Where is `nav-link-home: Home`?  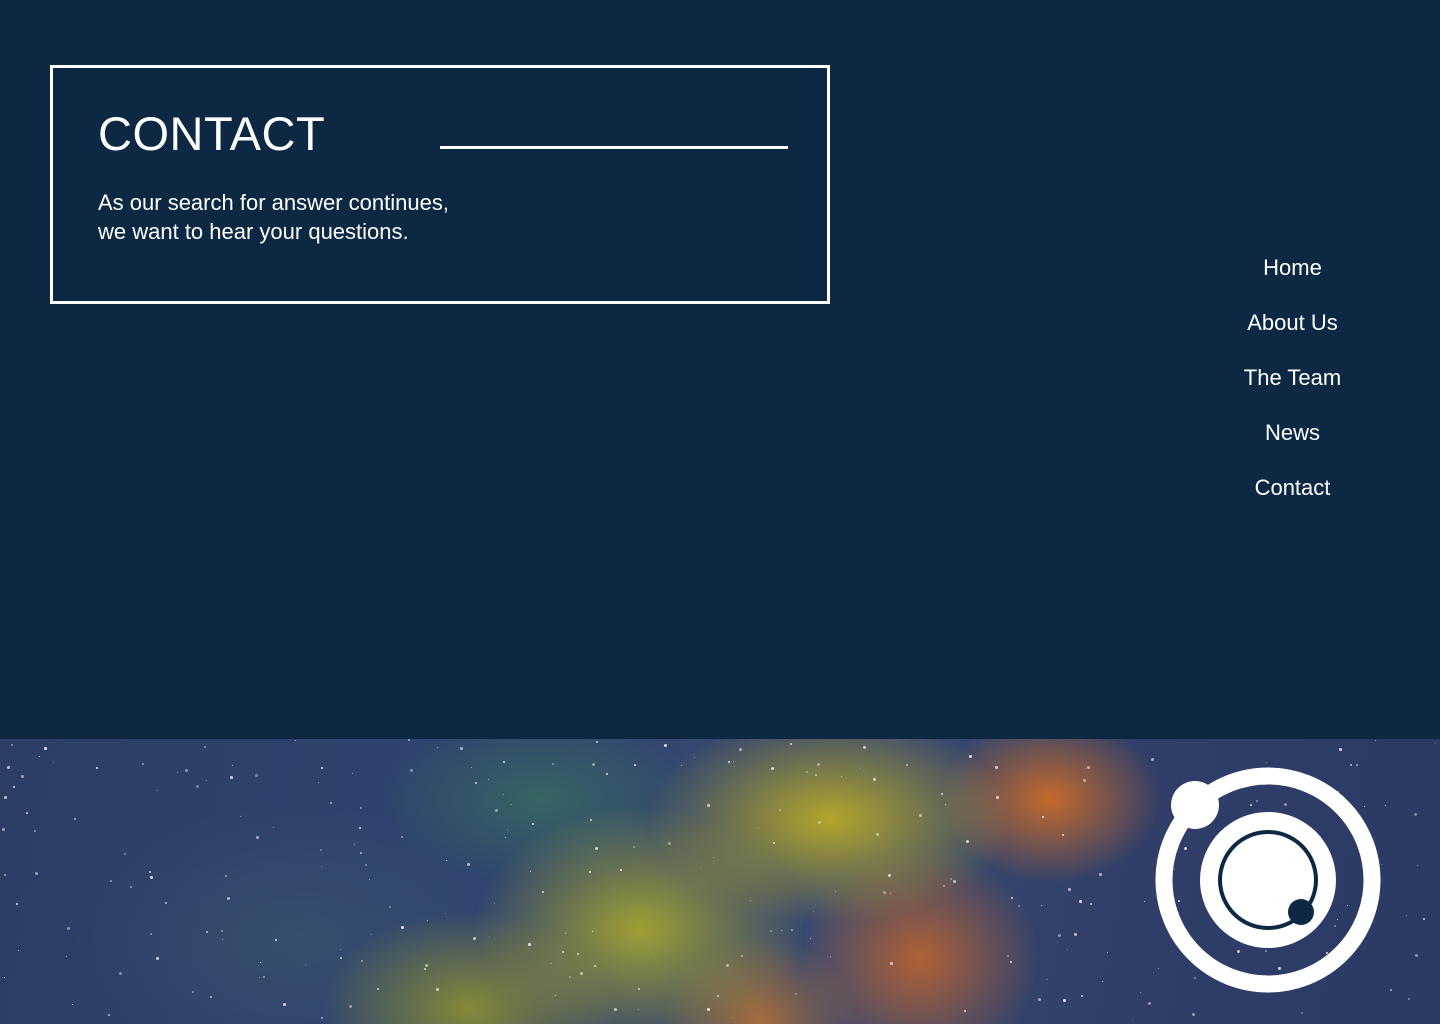
nav-link-home: Home is located at coordinates (1292, 267).